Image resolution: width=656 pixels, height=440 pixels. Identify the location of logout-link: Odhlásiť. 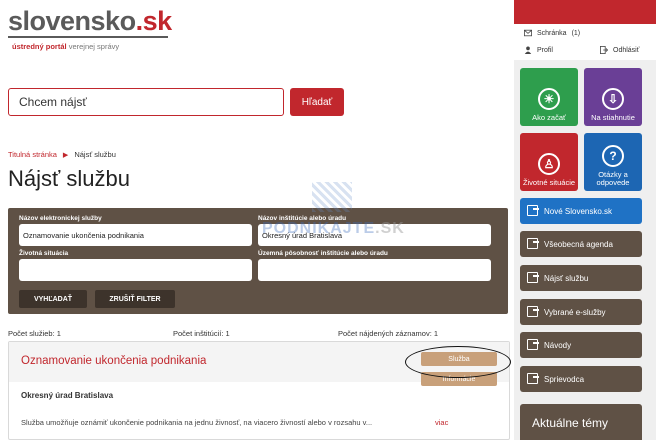
(619, 50).